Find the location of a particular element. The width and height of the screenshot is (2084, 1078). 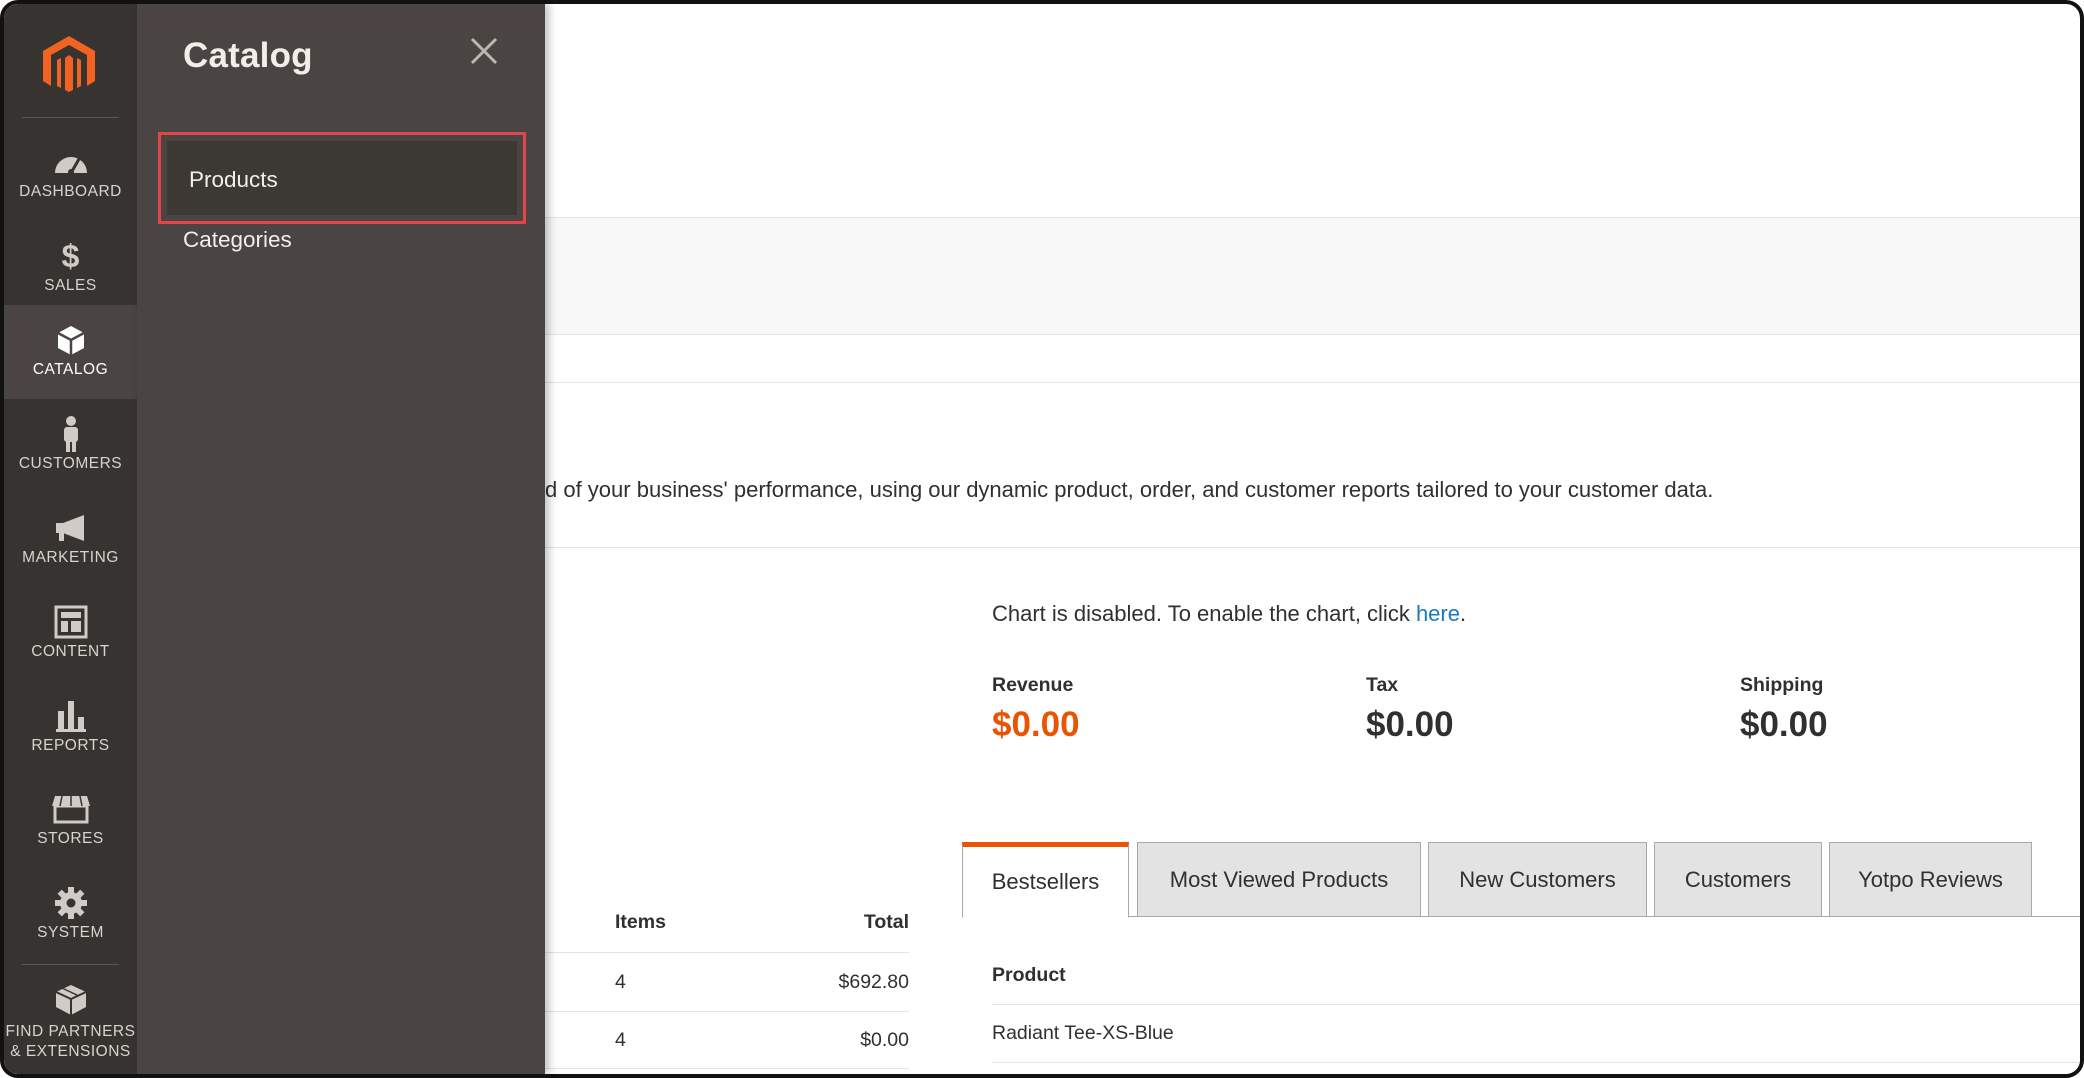

column-header-items: Items is located at coordinates (640, 922).